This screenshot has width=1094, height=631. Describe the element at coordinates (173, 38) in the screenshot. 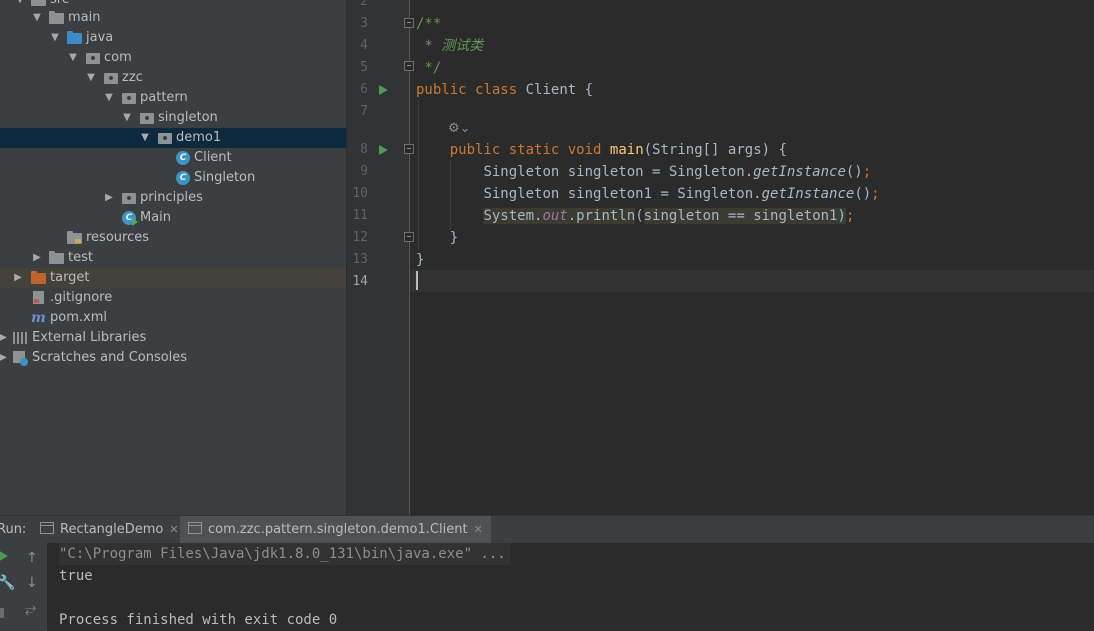

I see `tree-item-java: ▼ java` at that location.